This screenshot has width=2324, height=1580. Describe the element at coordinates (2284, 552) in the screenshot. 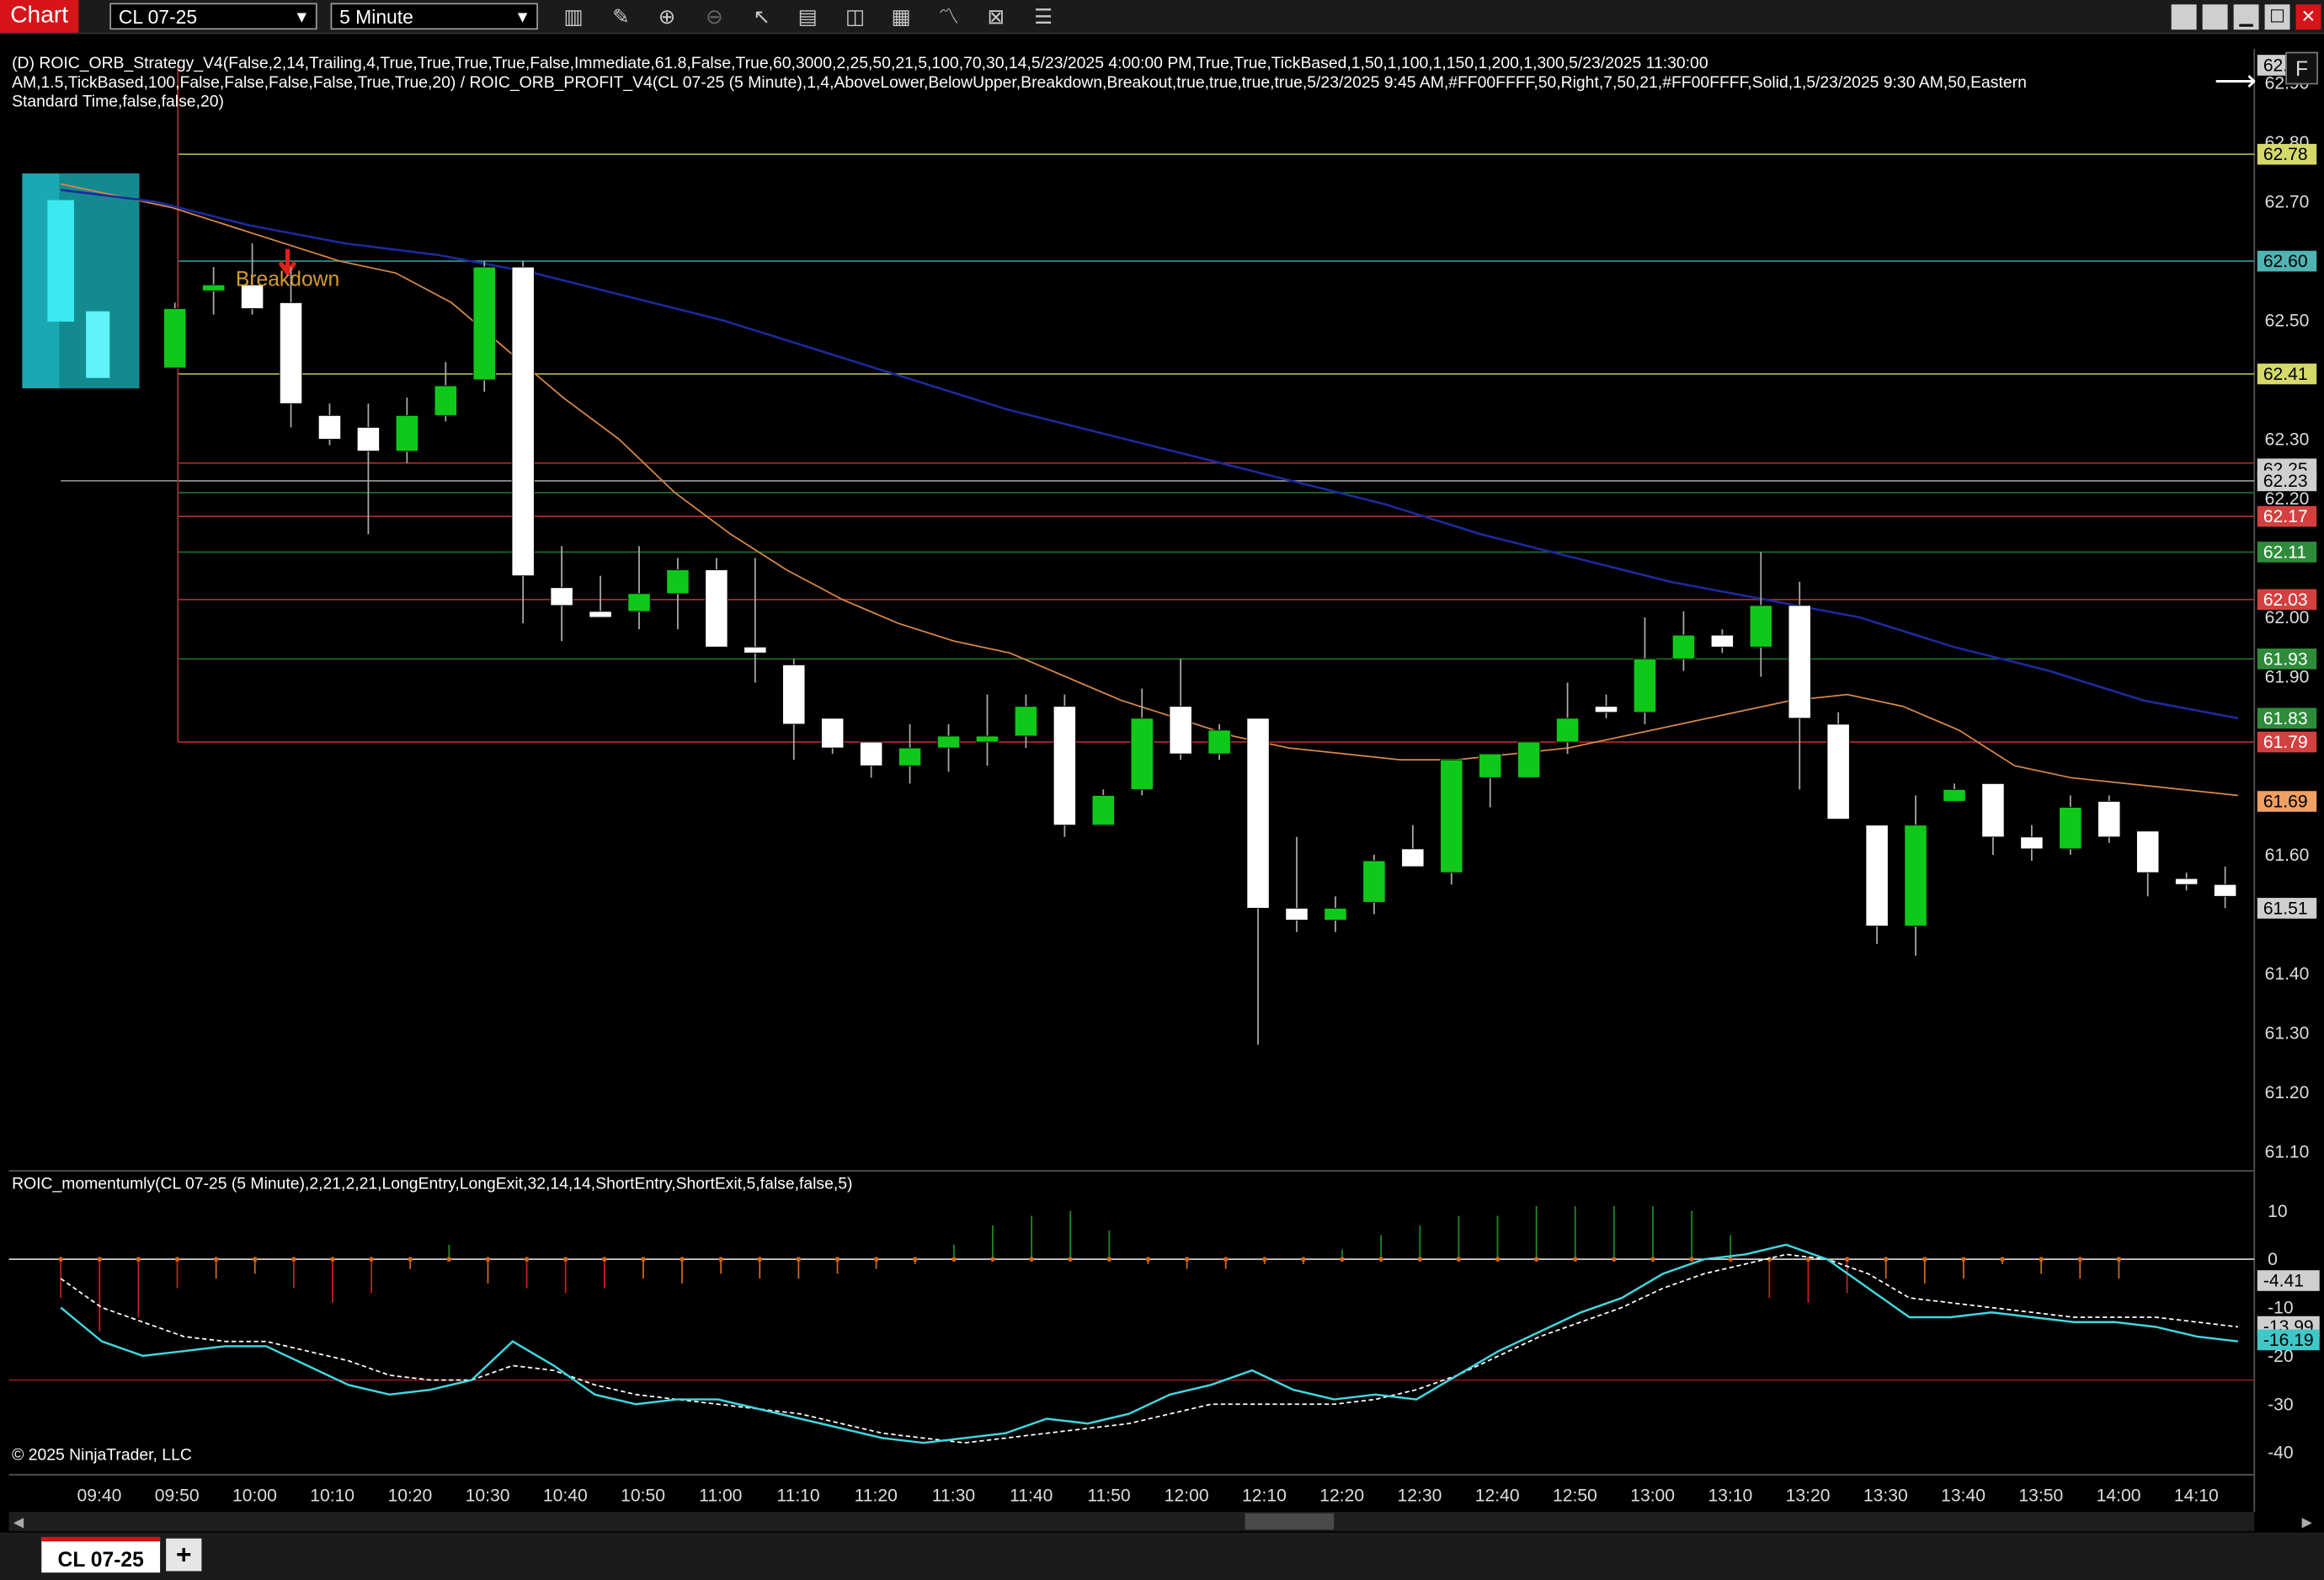

I see `price-tag-label: 62.11` at that location.